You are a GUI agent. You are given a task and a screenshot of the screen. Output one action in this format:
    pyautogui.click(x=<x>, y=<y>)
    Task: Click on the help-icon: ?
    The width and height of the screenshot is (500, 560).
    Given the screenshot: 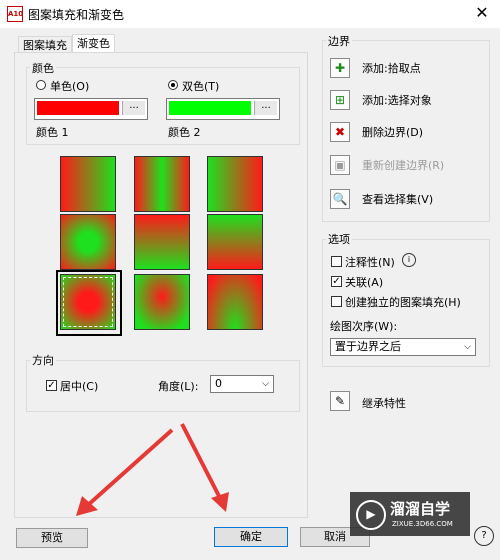 What is the action you would take?
    pyautogui.click(x=484, y=536)
    